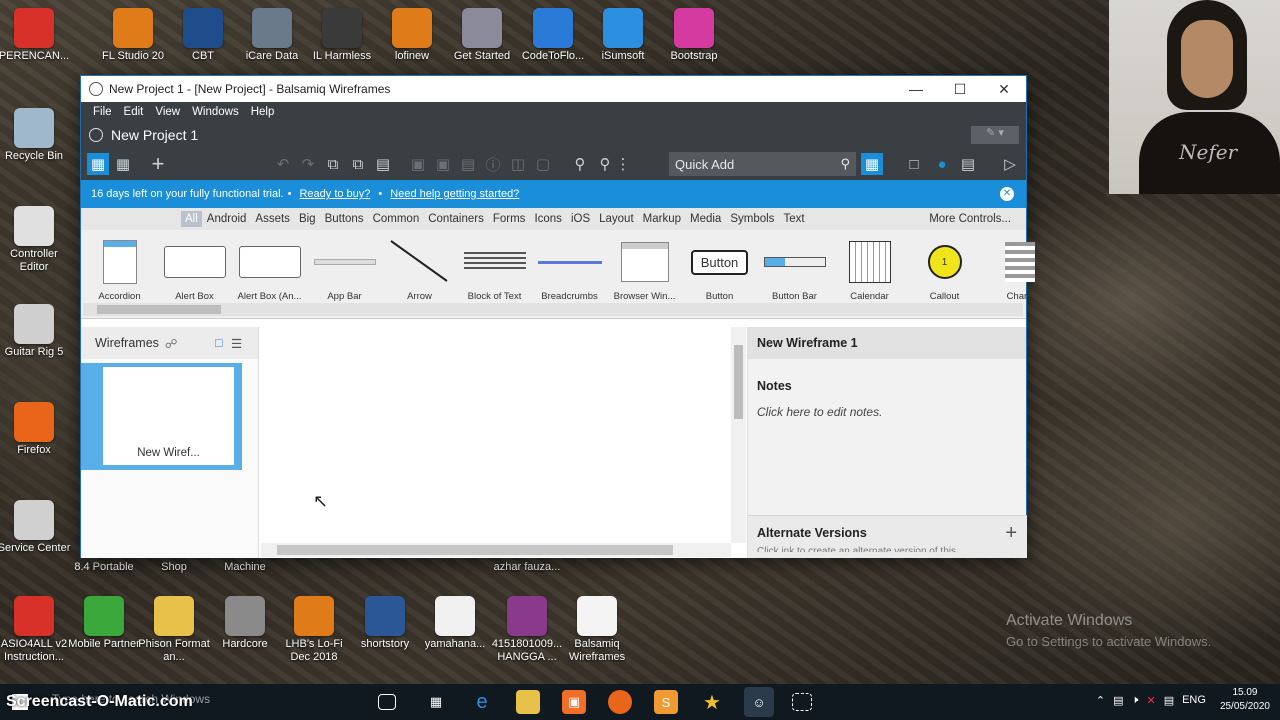 The height and width of the screenshot is (720, 1280). I want to click on library-item-accordion: Accordion, so click(119, 269).